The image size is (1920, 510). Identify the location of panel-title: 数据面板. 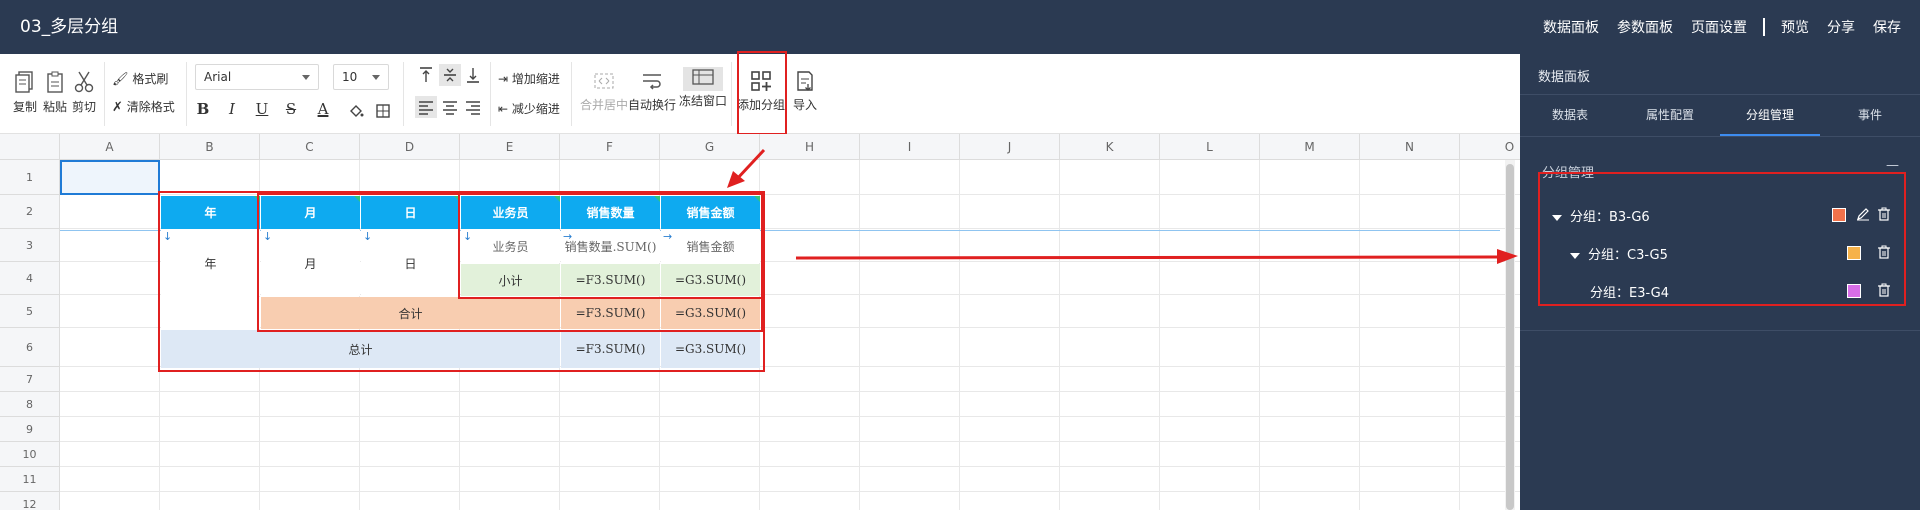
(1564, 77).